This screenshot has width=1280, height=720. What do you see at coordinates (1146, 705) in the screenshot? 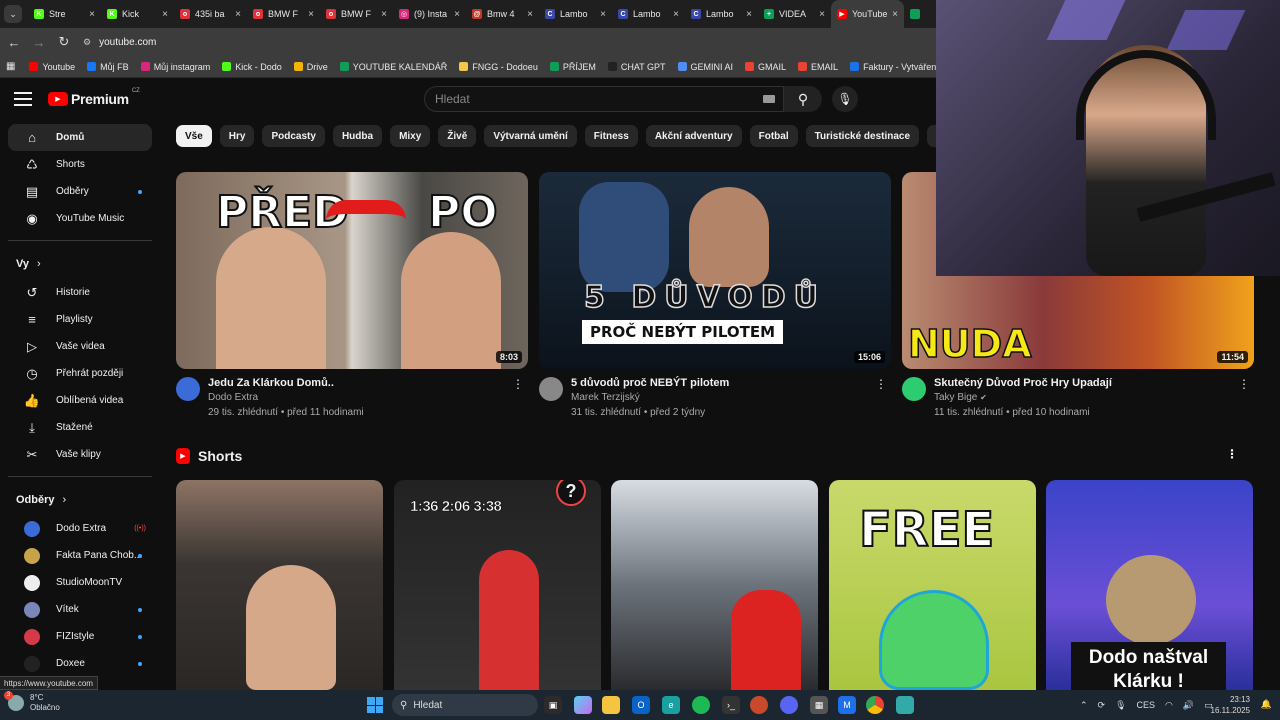
I see `language-indicator: CES` at bounding box center [1146, 705].